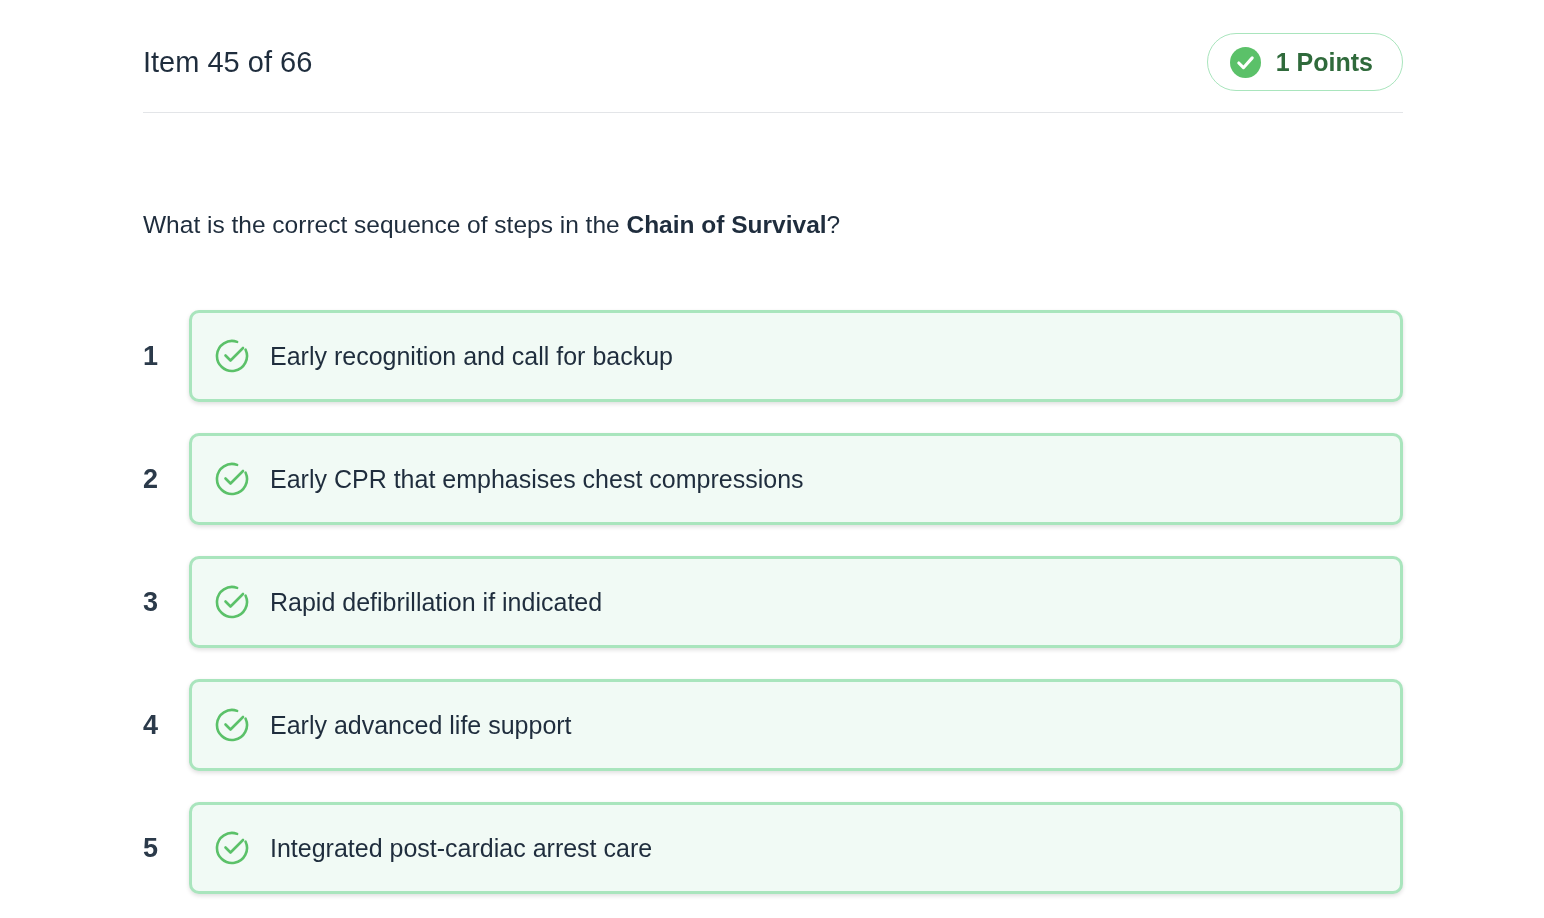  What do you see at coordinates (1324, 62) in the screenshot?
I see `points-label: 1 Points` at bounding box center [1324, 62].